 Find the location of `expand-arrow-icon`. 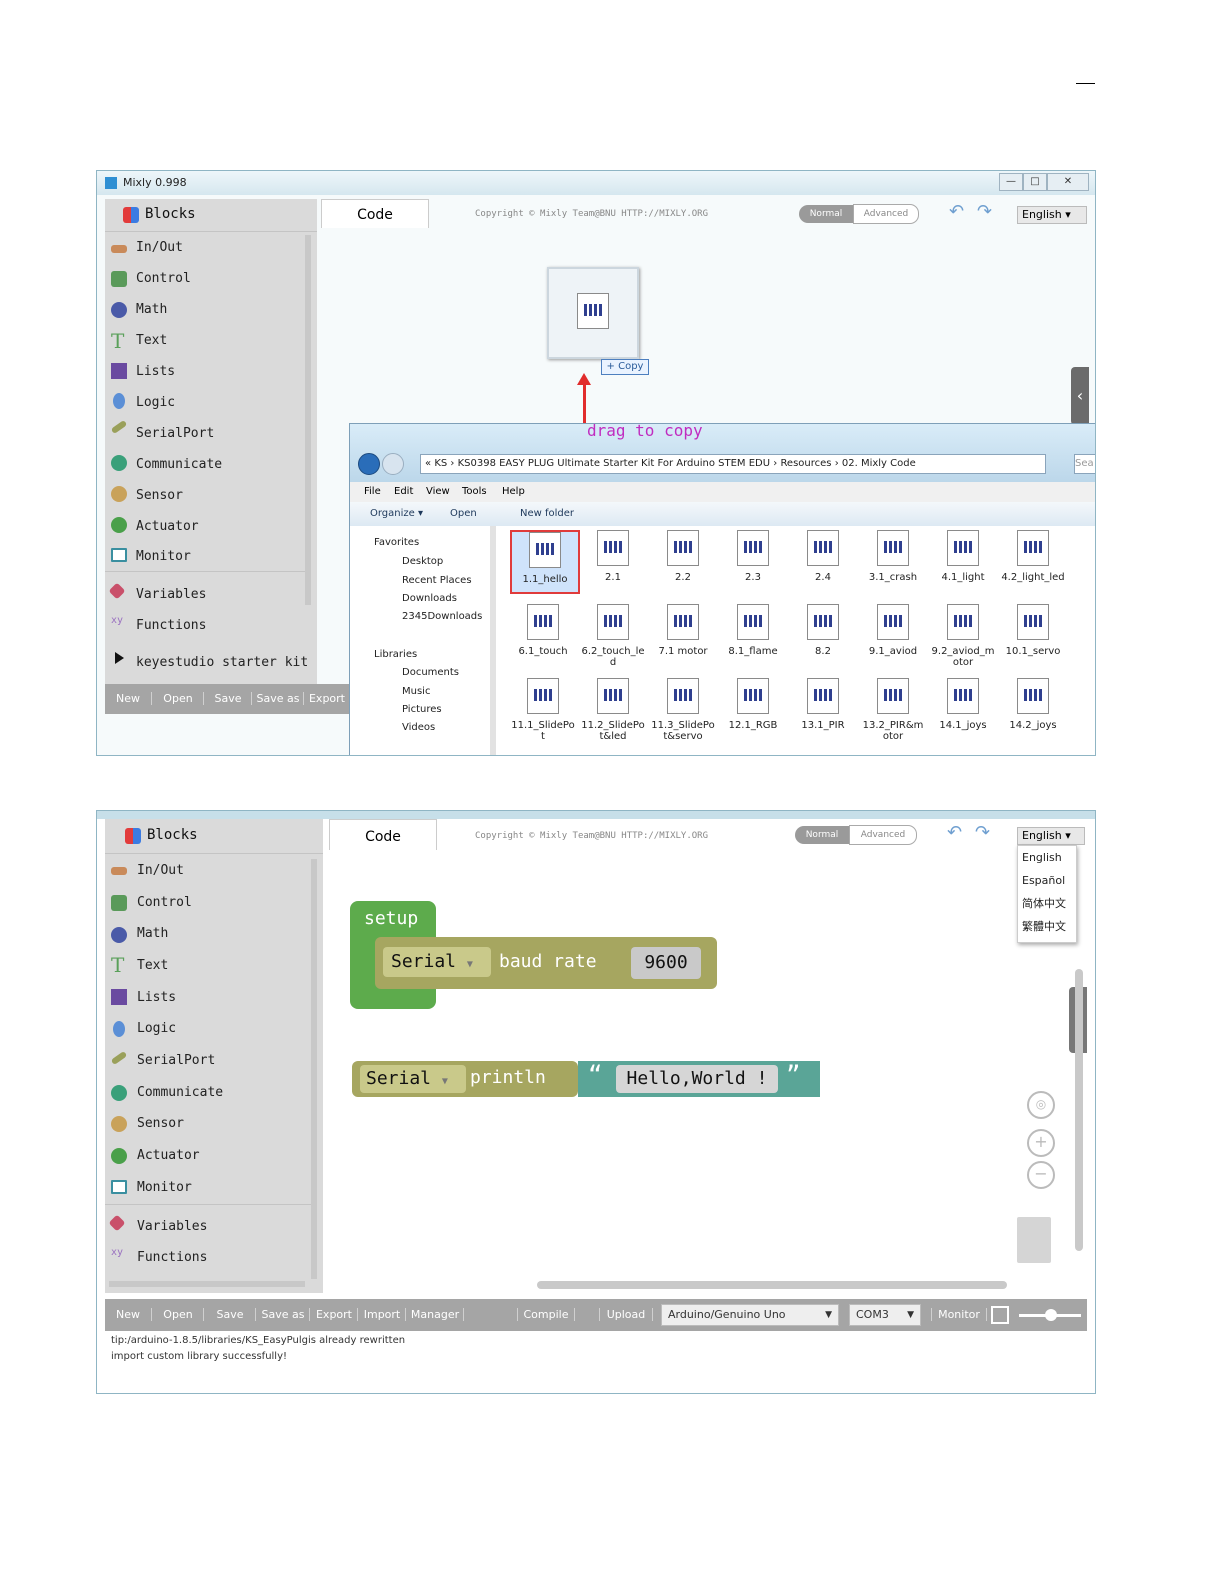

expand-arrow-icon is located at coordinates (119, 658).